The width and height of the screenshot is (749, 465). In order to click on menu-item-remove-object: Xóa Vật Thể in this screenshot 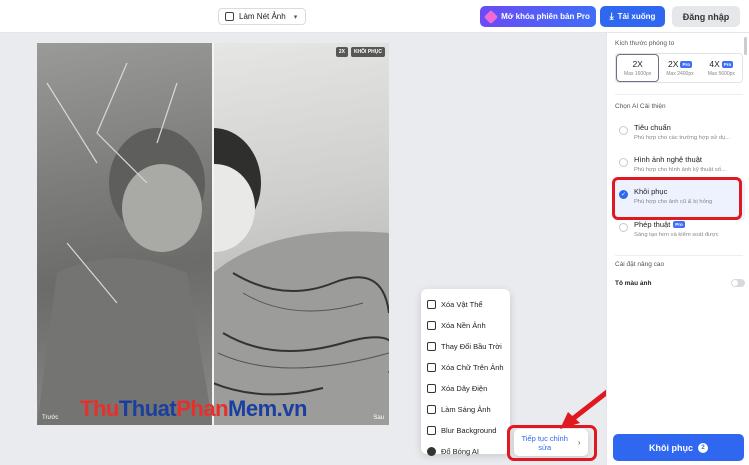, I will do `click(465, 304)`.